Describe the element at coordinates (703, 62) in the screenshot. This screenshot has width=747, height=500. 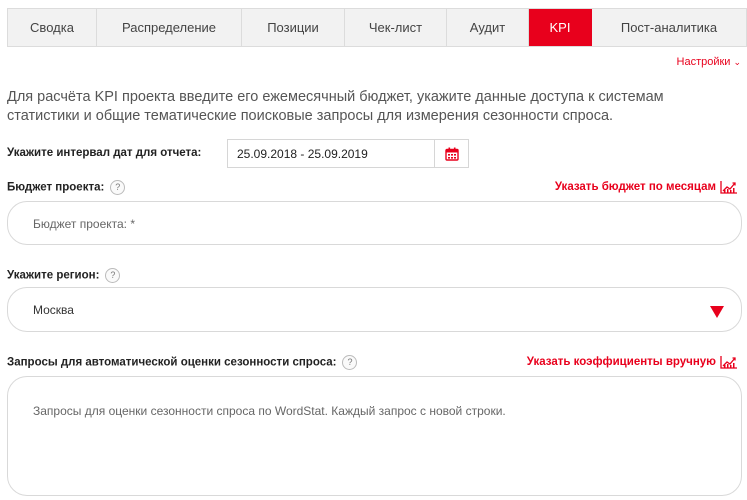
I see `settings-label: Настройки` at that location.